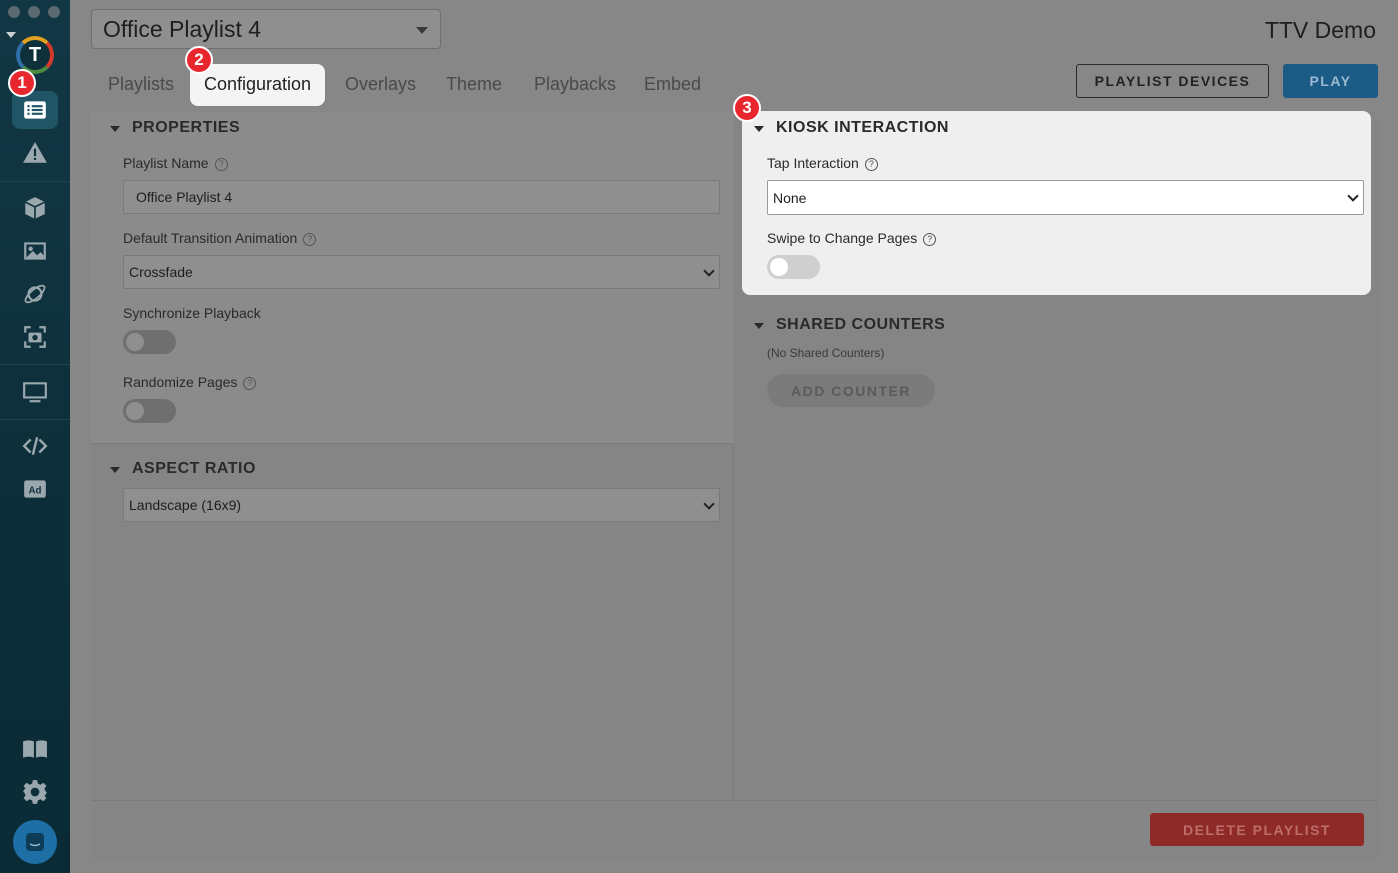  I want to click on sidebar-item-docs, so click(35, 749).